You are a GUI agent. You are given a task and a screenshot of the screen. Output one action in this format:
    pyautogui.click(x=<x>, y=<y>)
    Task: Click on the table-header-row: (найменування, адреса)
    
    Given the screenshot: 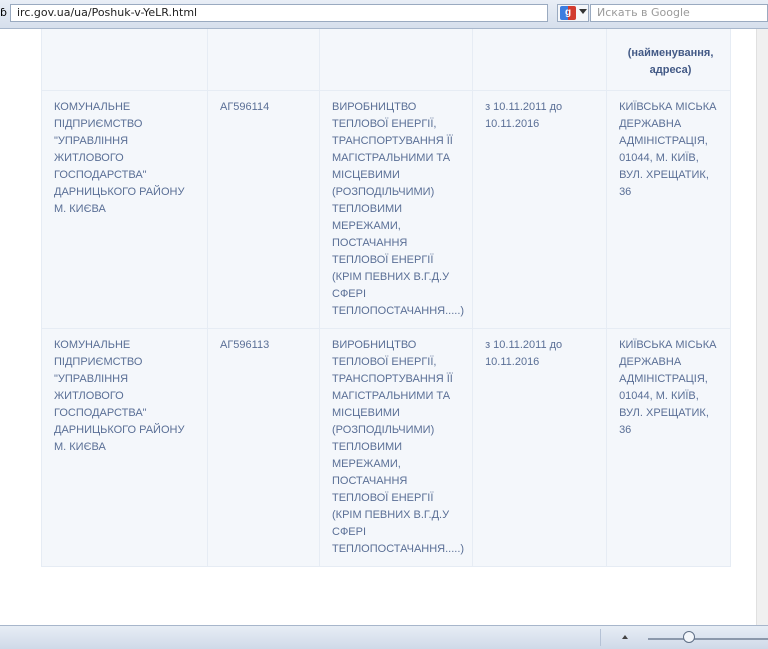 What is the action you would take?
    pyautogui.click(x=386, y=60)
    